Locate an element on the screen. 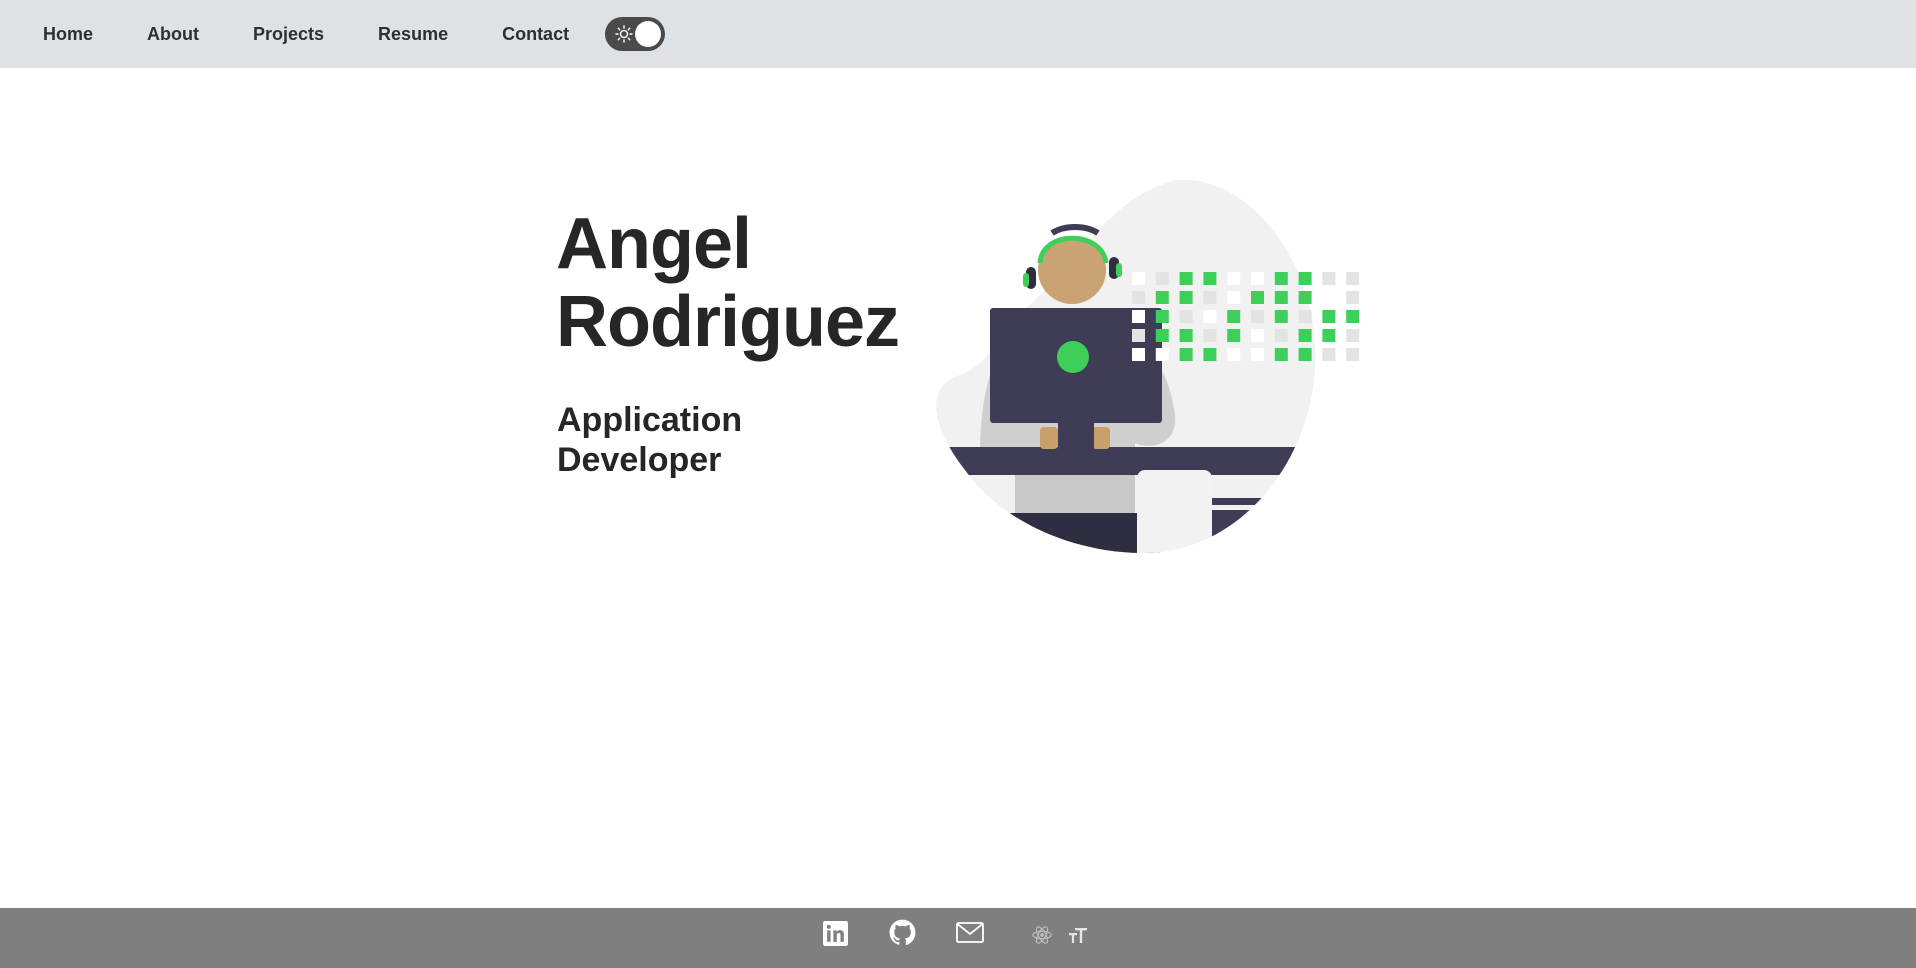 The image size is (1916, 968). hero-name: Angel Rodriguez is located at coordinates (728, 283).